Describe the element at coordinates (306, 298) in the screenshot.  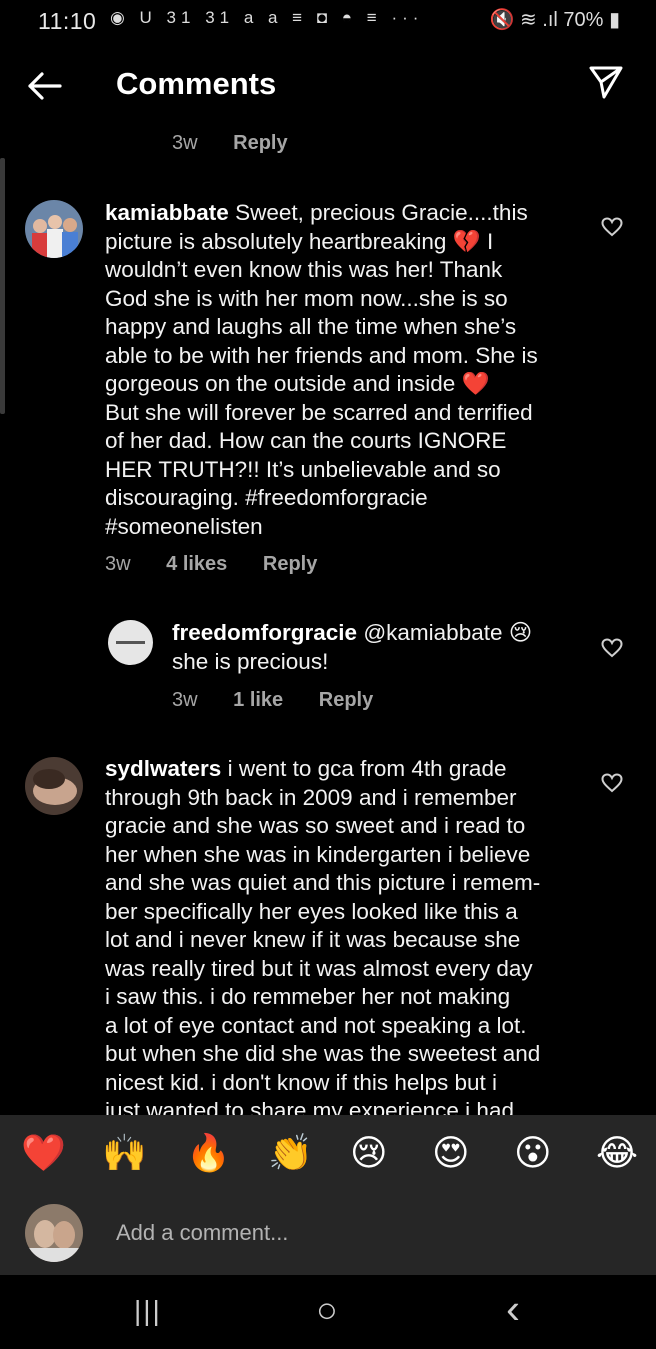
I see `comment-line: God she is with her mom now...she is so` at that location.